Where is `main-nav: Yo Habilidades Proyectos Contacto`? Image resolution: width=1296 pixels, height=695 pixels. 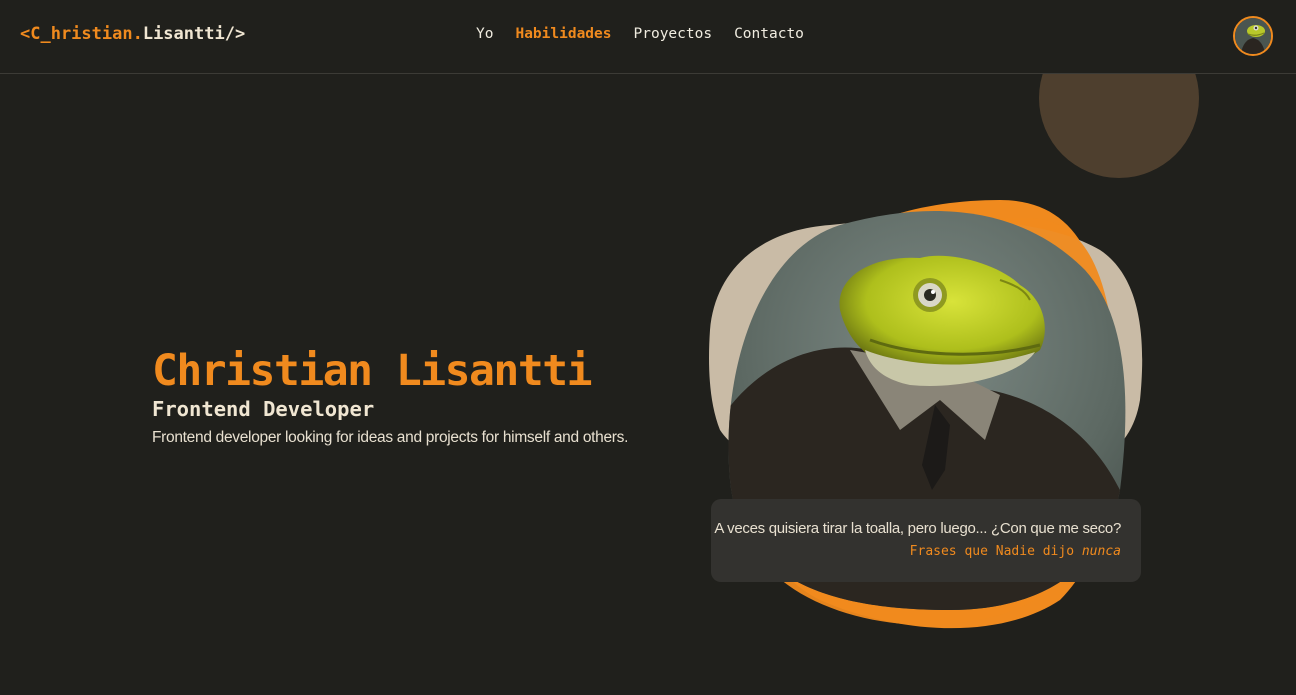
main-nav: Yo Habilidades Proyectos Contacto is located at coordinates (651, 34).